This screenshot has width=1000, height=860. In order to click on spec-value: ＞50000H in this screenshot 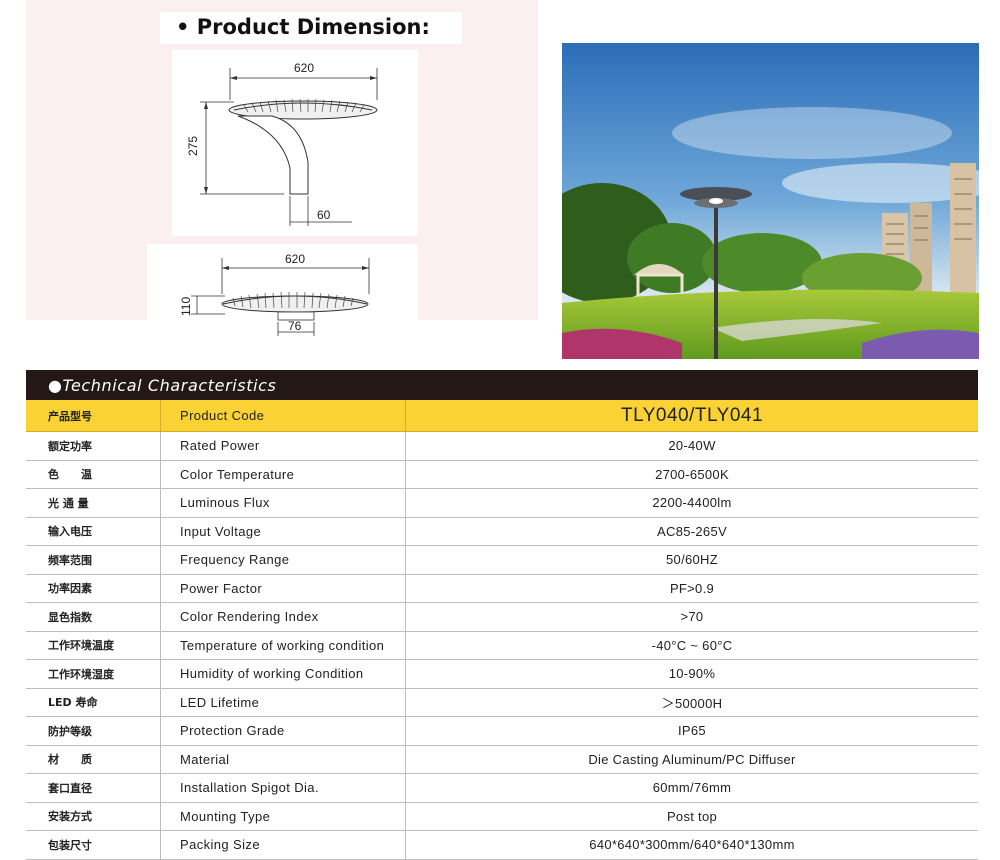, I will do `click(692, 703)`.